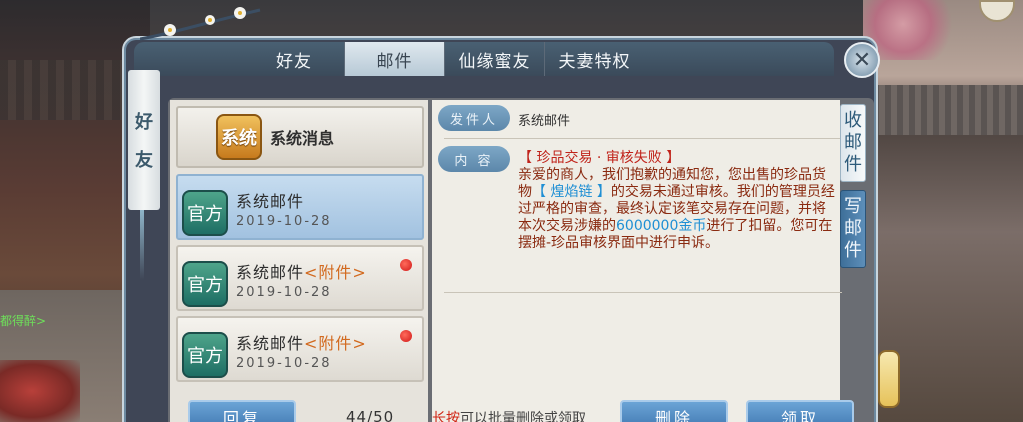  Describe the element at coordinates (853, 229) in the screenshot. I see `write-mail-tab: 写 邮 件` at that location.